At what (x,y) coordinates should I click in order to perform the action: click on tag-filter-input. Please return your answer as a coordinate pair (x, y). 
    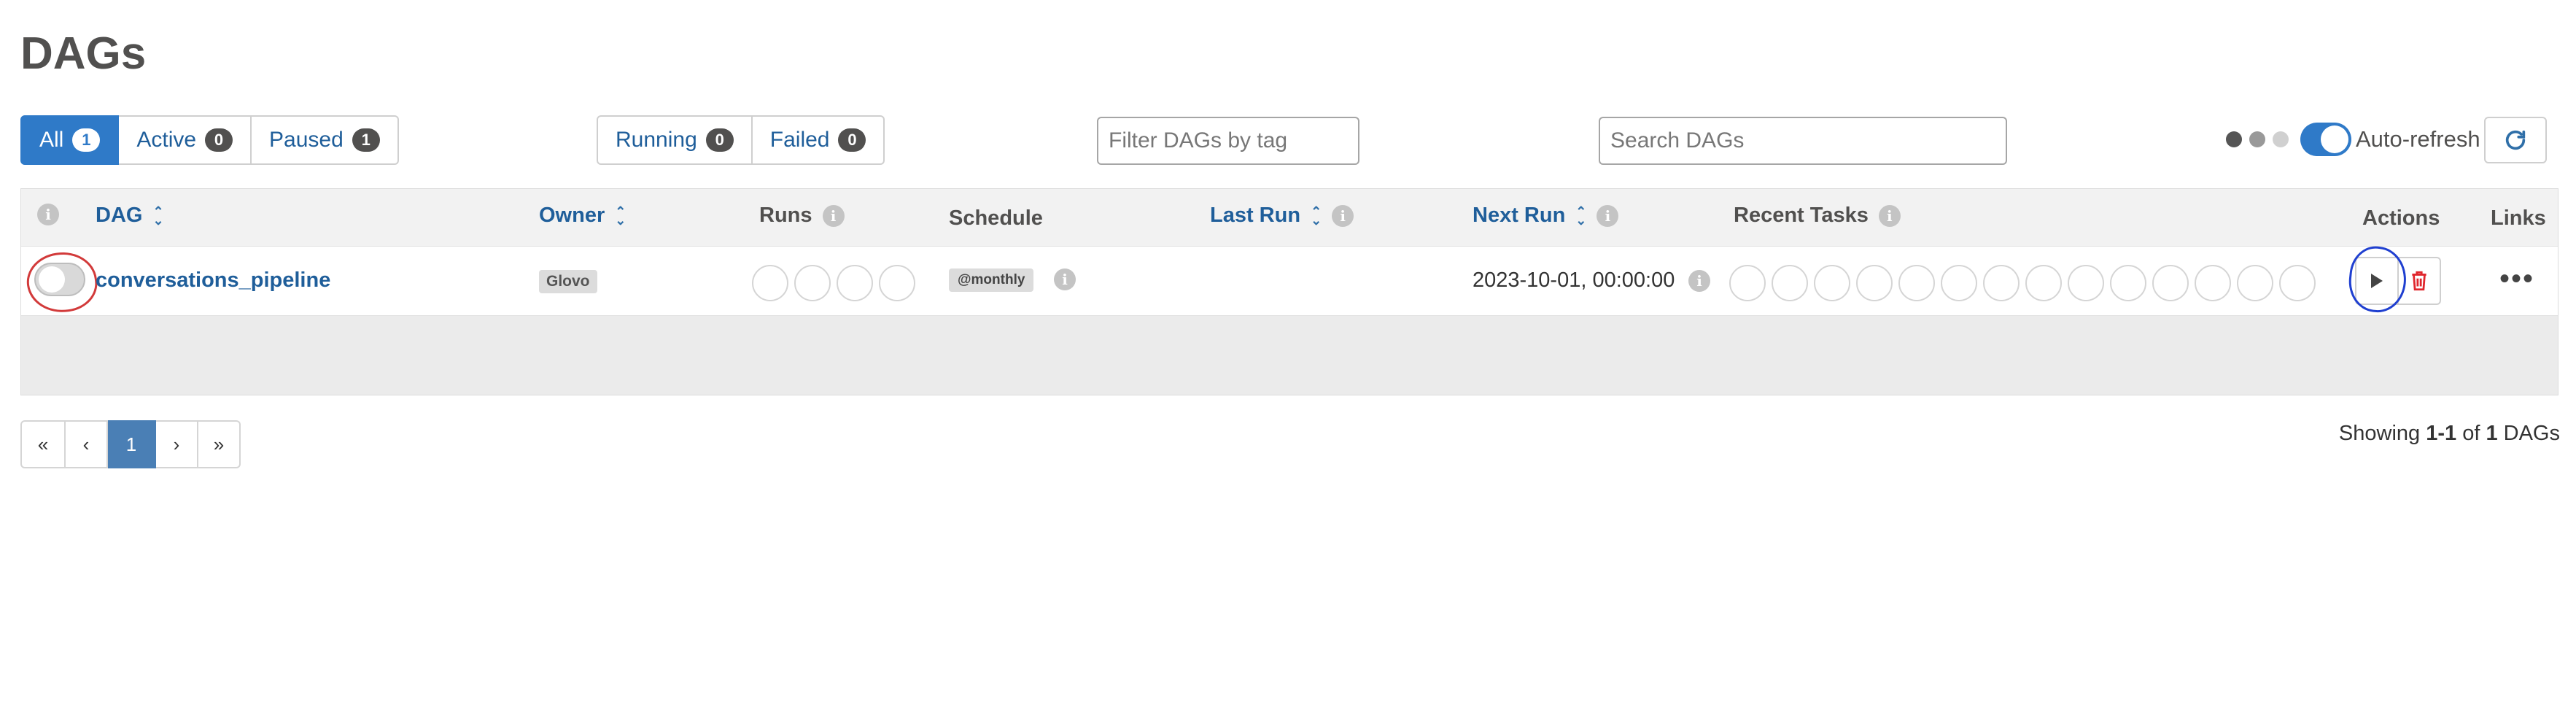
    Looking at the image, I should click on (1228, 141).